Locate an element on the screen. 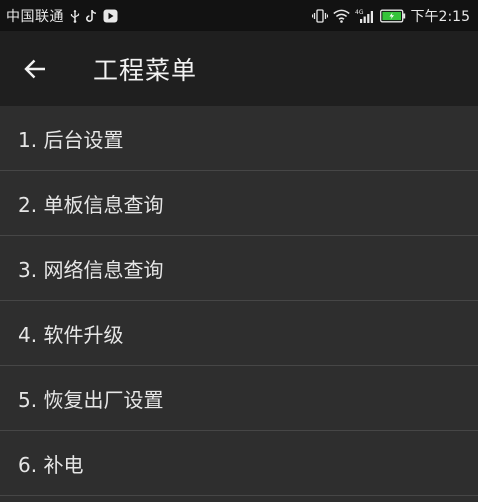  tiktok-icon is located at coordinates (91, 16).